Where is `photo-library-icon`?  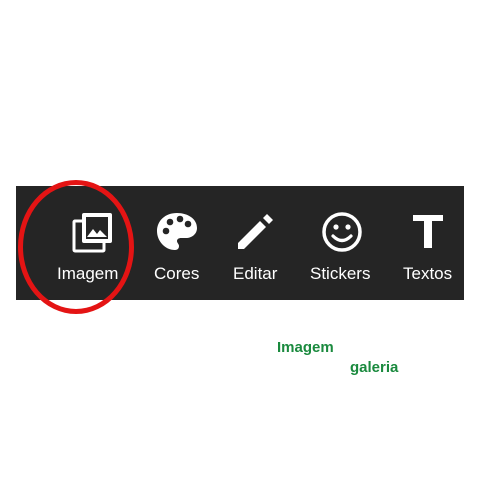 photo-library-icon is located at coordinates (93, 232).